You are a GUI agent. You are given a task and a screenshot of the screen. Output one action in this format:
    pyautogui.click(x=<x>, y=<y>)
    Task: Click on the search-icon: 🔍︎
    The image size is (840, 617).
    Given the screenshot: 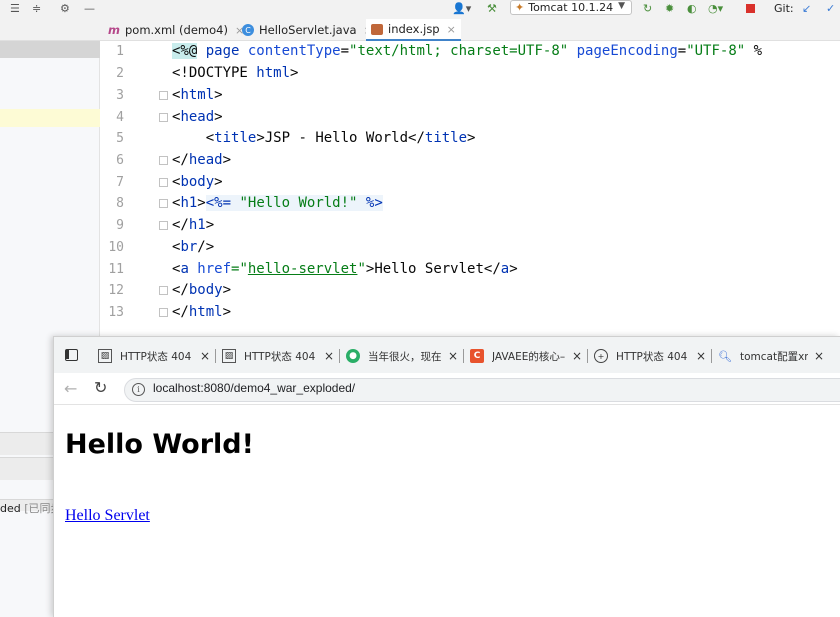 What is the action you would take?
    pyautogui.click(x=725, y=356)
    